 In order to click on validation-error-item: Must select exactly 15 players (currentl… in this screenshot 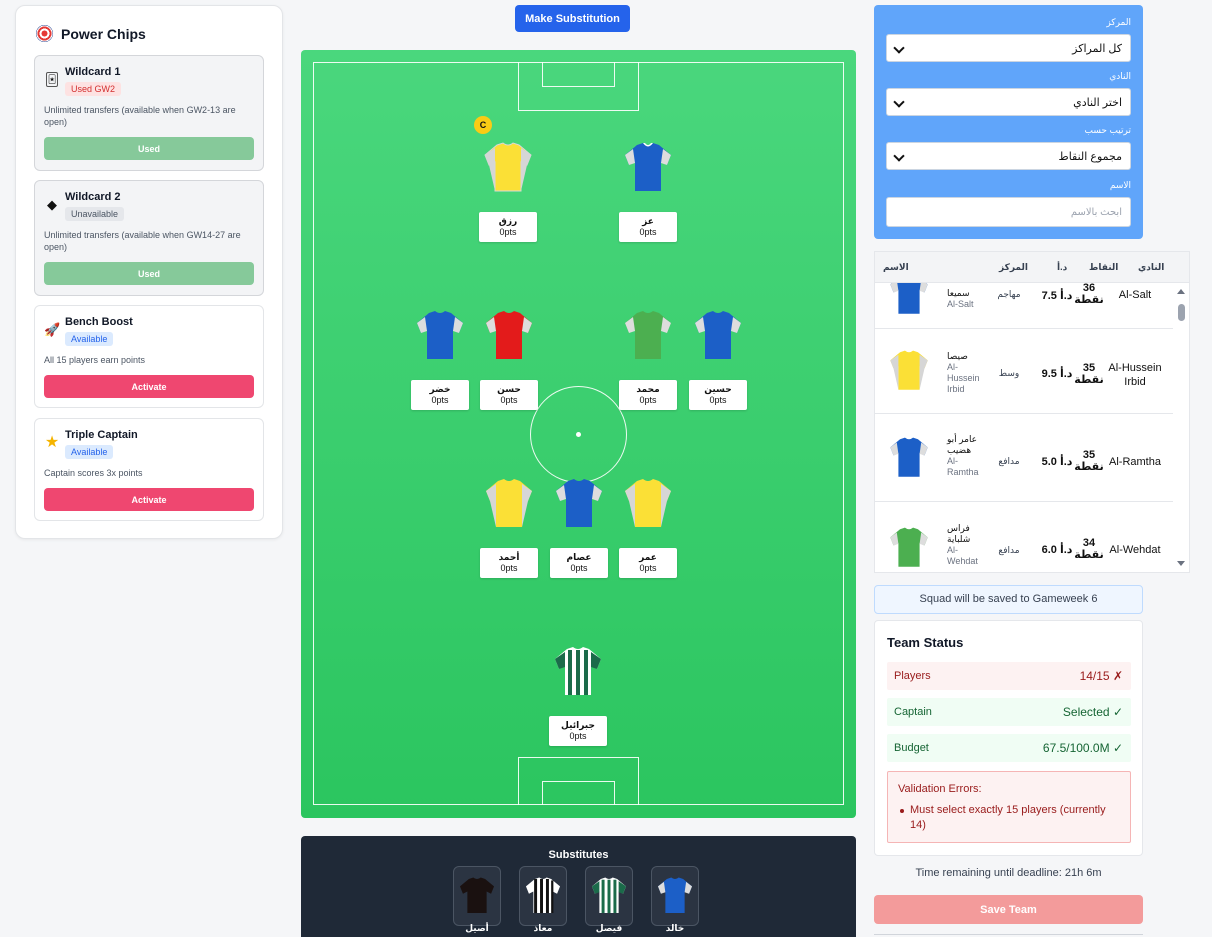, I will do `click(1008, 817)`.